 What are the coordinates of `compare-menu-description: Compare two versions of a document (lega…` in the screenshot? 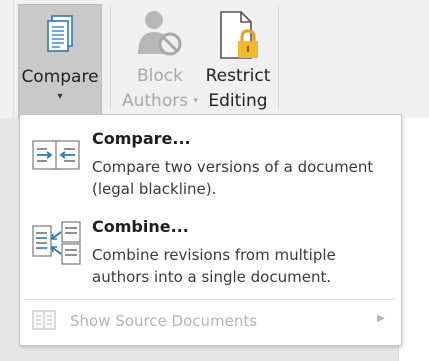 It's located at (233, 178).